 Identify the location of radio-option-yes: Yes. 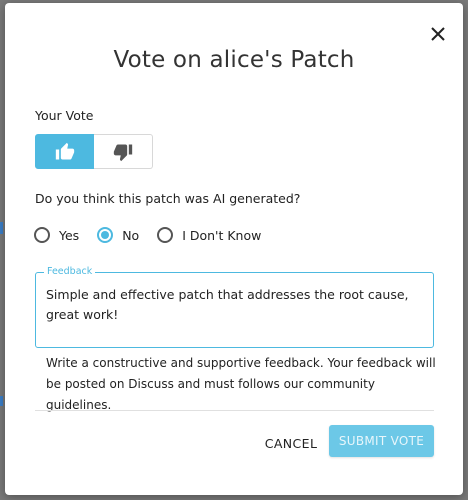
(56, 235).